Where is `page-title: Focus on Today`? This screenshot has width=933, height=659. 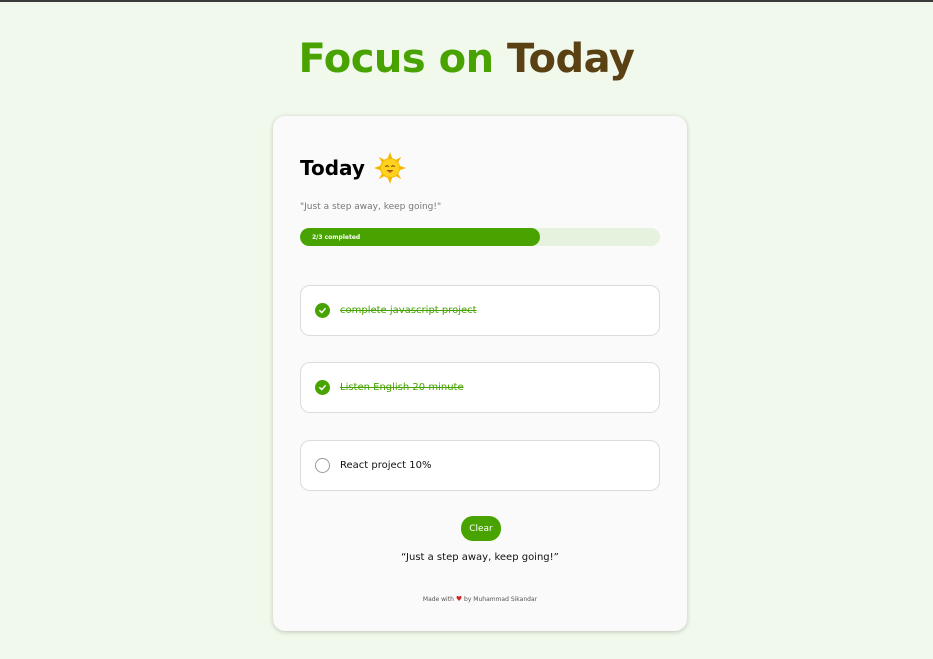
page-title: Focus on Today is located at coordinates (466, 59).